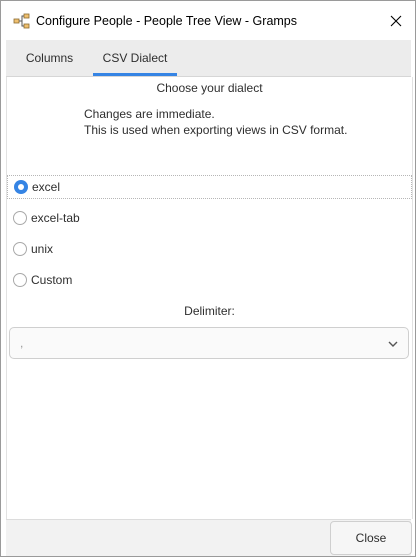 The height and width of the screenshot is (557, 416). I want to click on tab-label: CSV Dialect, so click(135, 58).